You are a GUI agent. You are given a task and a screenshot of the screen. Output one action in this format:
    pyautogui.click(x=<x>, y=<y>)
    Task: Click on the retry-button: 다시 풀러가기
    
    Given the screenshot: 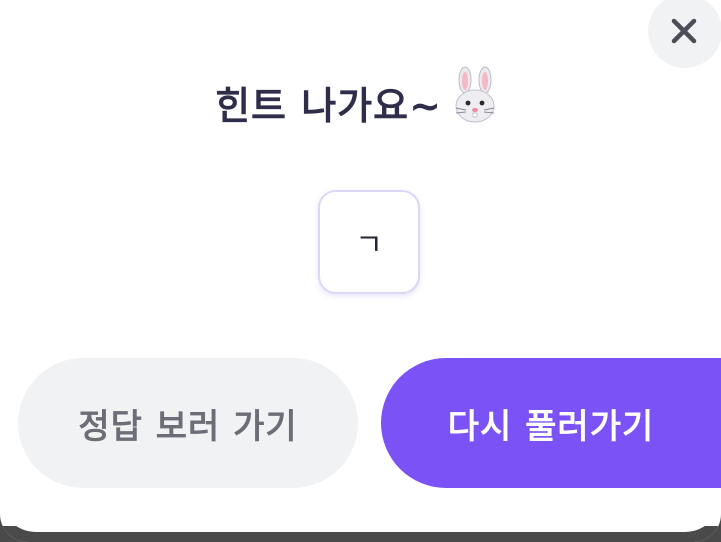 What is the action you would take?
    pyautogui.click(x=551, y=423)
    